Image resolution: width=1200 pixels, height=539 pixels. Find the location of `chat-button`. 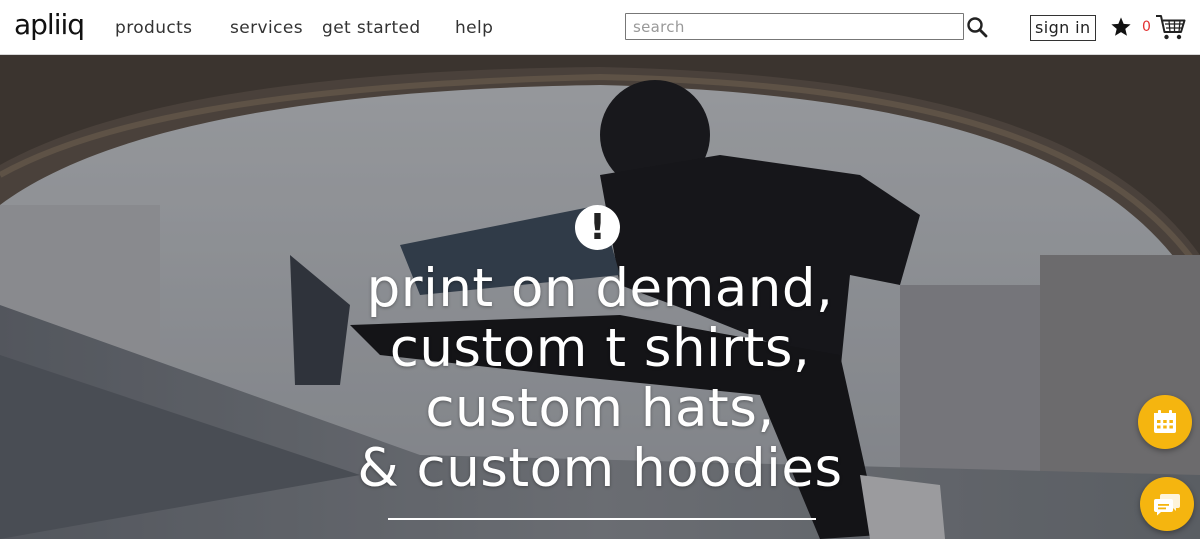

chat-button is located at coordinates (1167, 504).